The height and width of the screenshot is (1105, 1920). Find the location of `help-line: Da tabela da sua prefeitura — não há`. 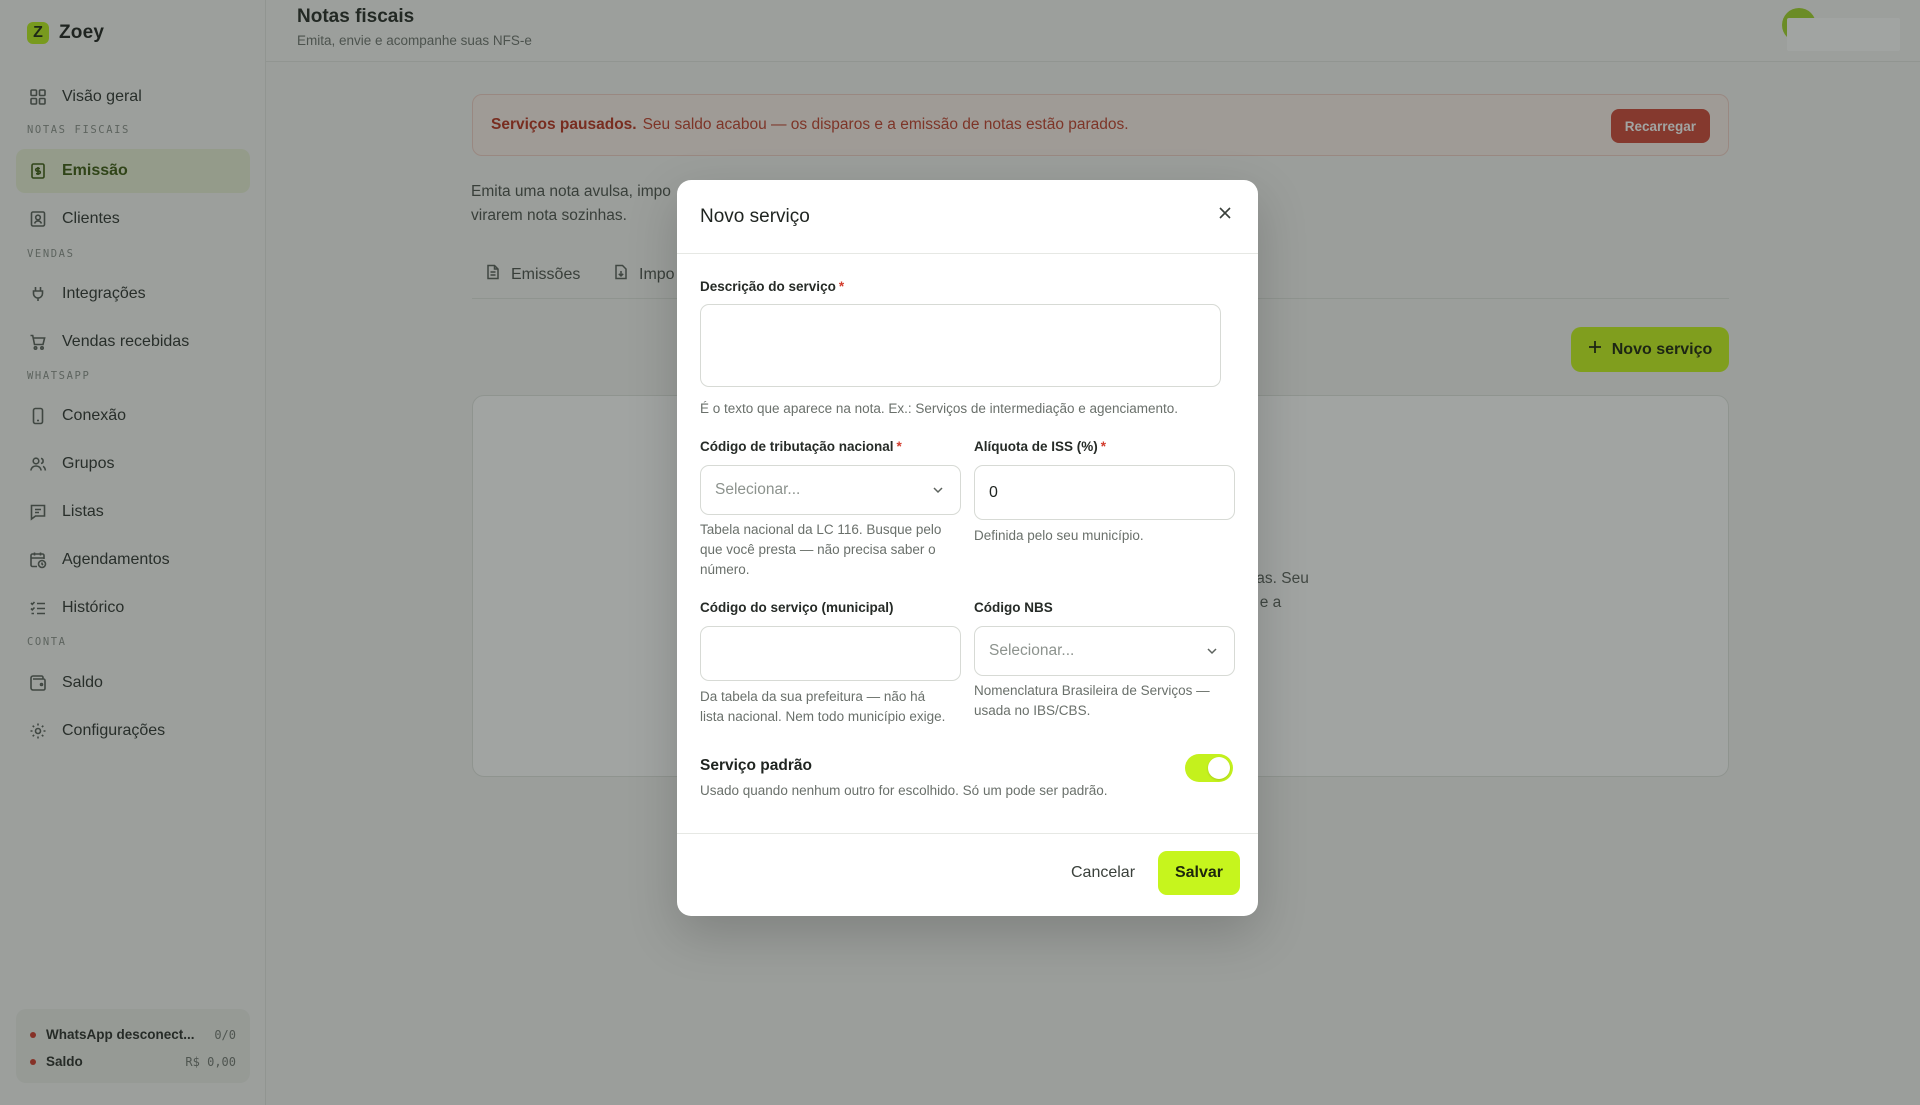

help-line: Da tabela da sua prefeitura — não há is located at coordinates (813, 696).